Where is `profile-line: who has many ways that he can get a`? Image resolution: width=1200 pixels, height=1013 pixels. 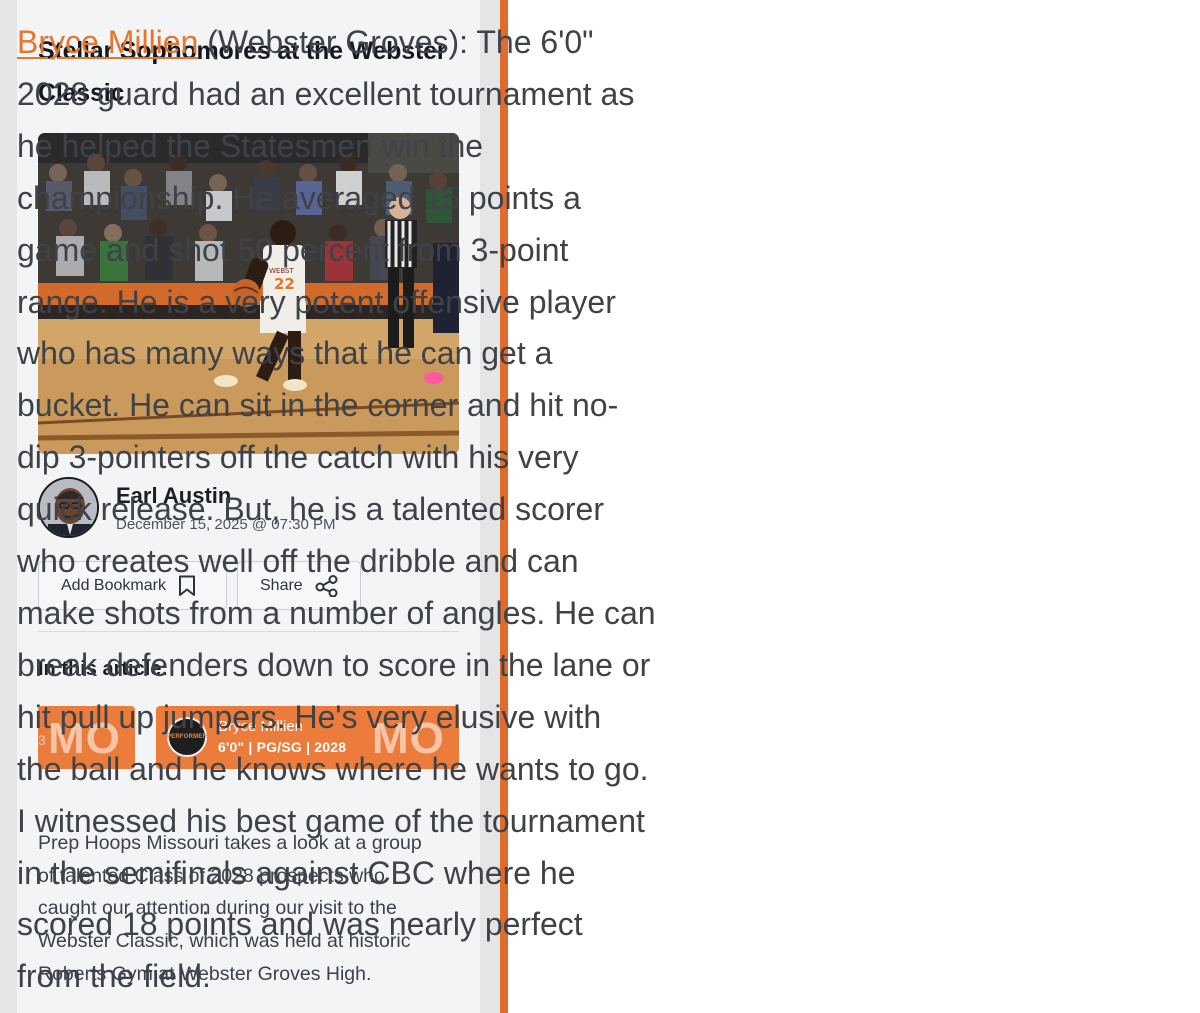 profile-line: who has many ways that he can get a is located at coordinates (285, 353).